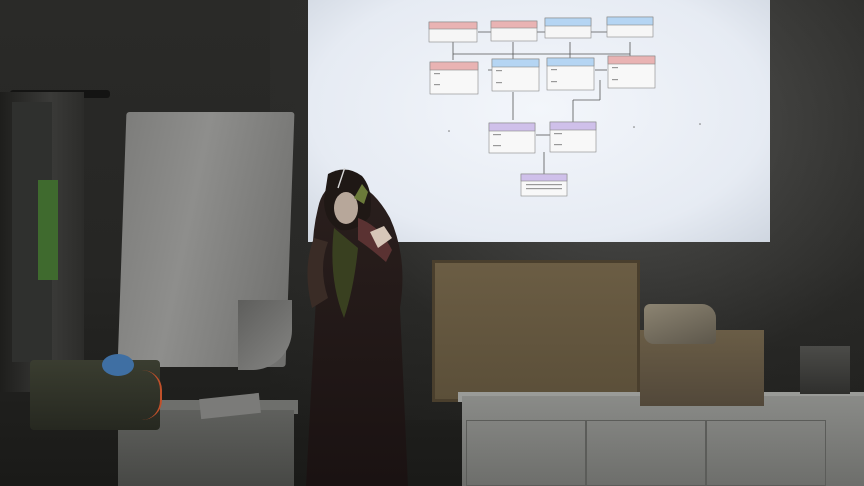  I want to click on green-poster, so click(48, 230).